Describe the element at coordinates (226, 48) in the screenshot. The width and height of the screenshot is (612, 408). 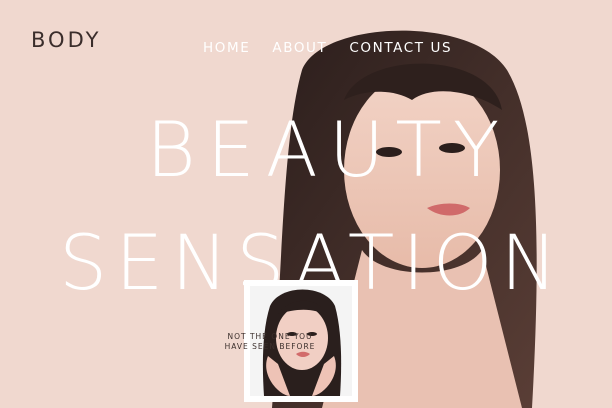
I see `nav-home: HOME` at that location.